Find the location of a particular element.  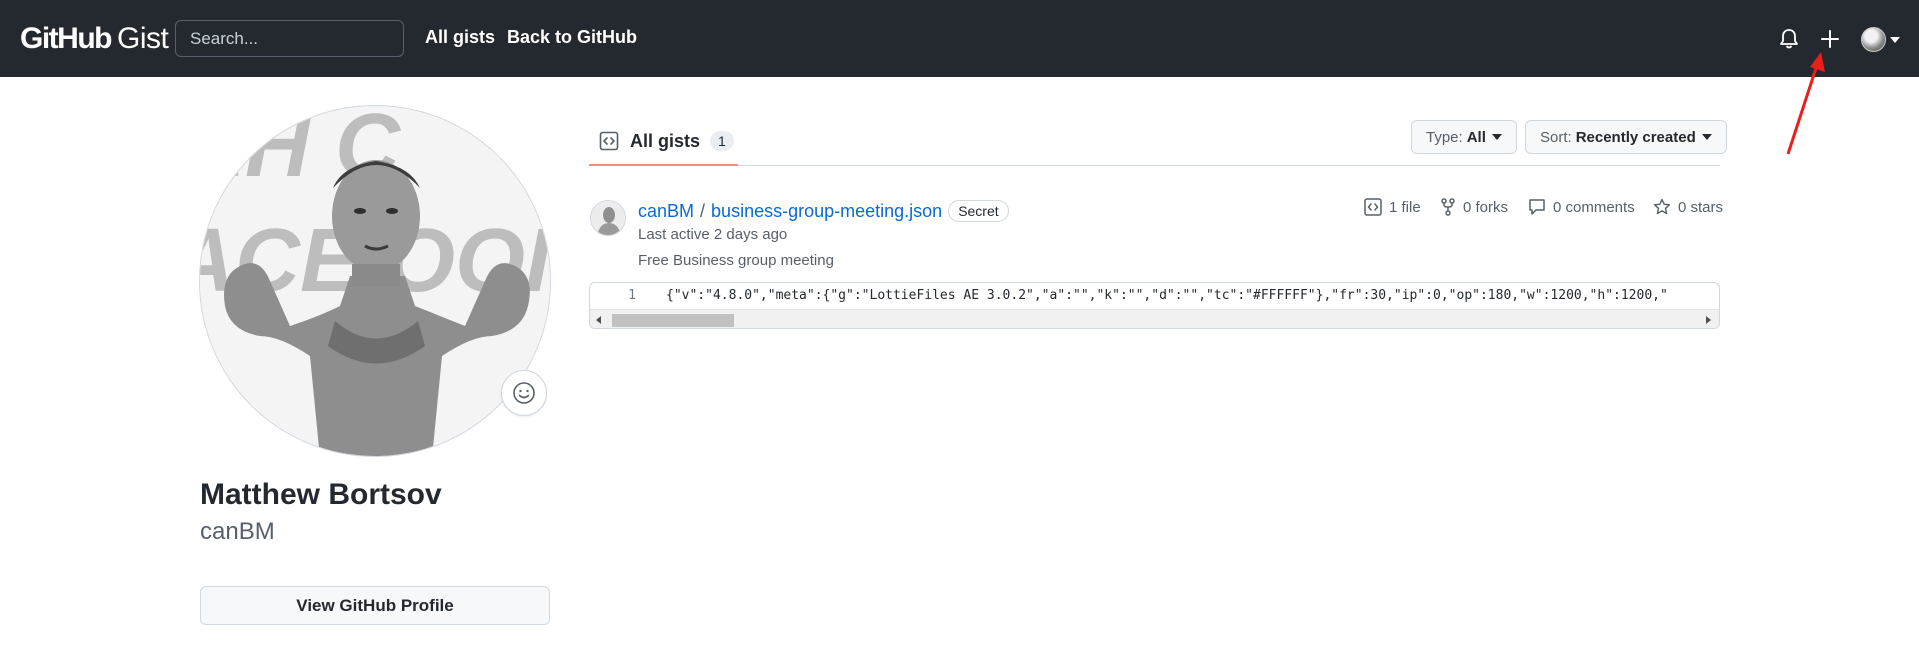

profile-login: canBM is located at coordinates (237, 531).